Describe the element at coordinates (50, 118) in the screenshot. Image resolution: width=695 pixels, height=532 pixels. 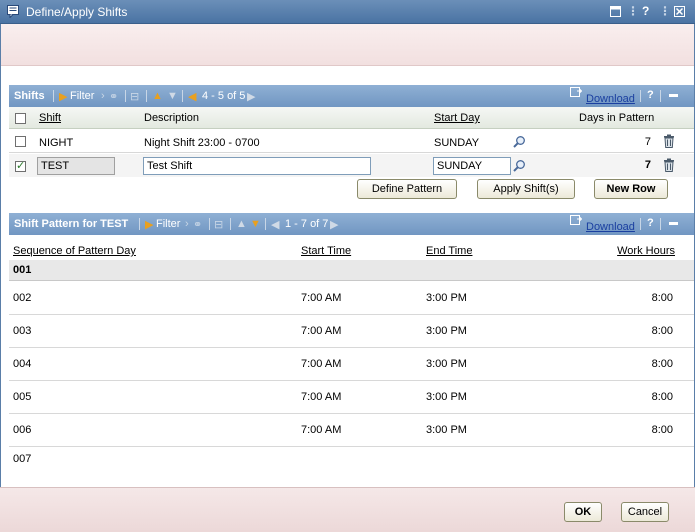
I see `column-header-shift: Shift` at that location.